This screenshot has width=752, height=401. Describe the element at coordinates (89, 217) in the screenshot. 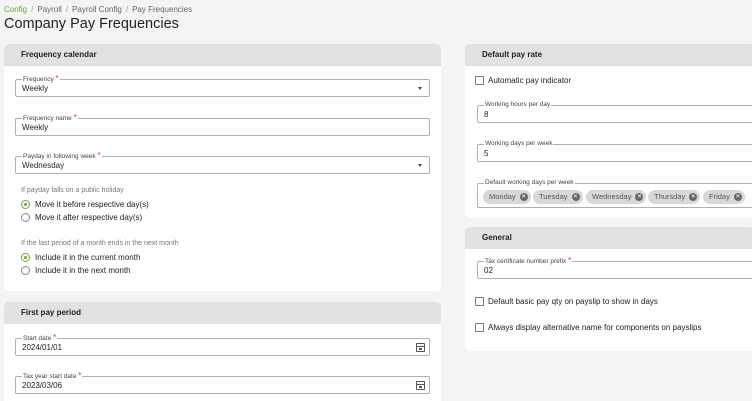

I see `radio-label: Move it after respective day(s)` at that location.